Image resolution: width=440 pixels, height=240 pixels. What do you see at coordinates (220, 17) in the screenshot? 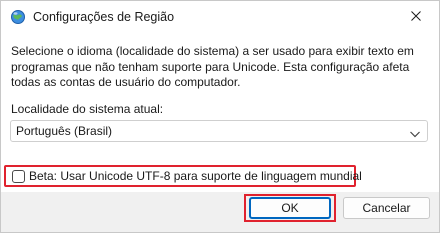
I see `title-bar: Configurações de Região` at bounding box center [220, 17].